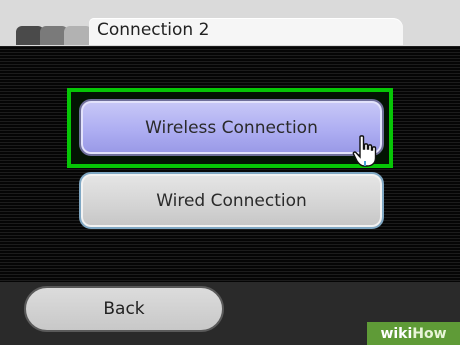 The width and height of the screenshot is (460, 345). What do you see at coordinates (429, 333) in the screenshot?
I see `watermark-suffix: How` at bounding box center [429, 333].